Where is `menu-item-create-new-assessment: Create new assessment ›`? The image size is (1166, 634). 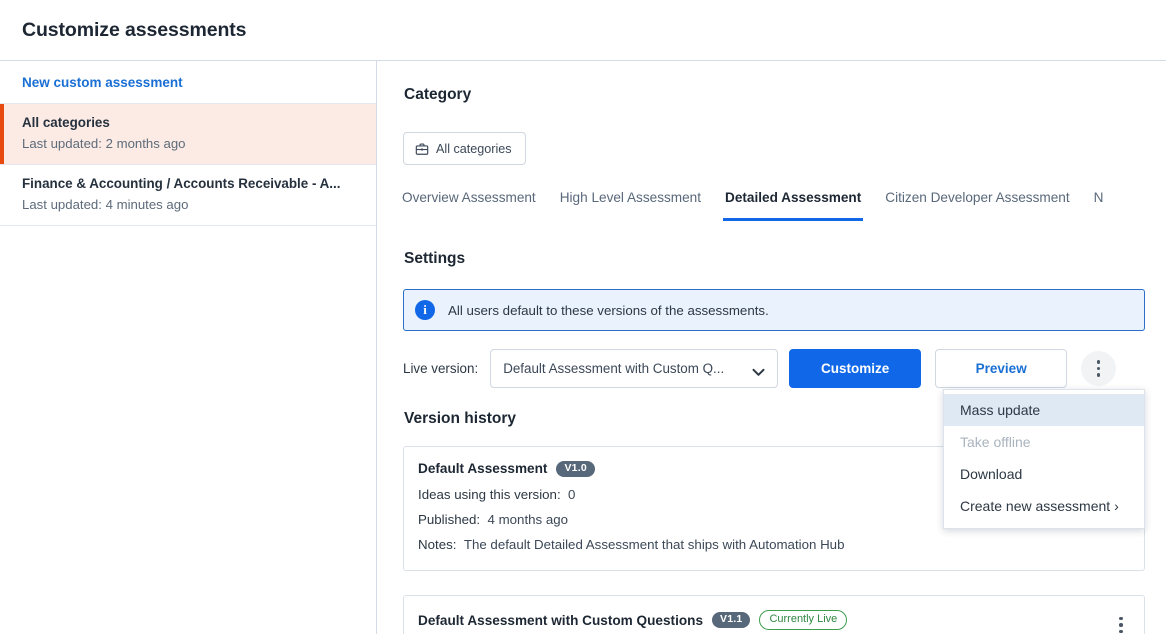
menu-item-create-new-assessment: Create new assessment › is located at coordinates (1044, 506).